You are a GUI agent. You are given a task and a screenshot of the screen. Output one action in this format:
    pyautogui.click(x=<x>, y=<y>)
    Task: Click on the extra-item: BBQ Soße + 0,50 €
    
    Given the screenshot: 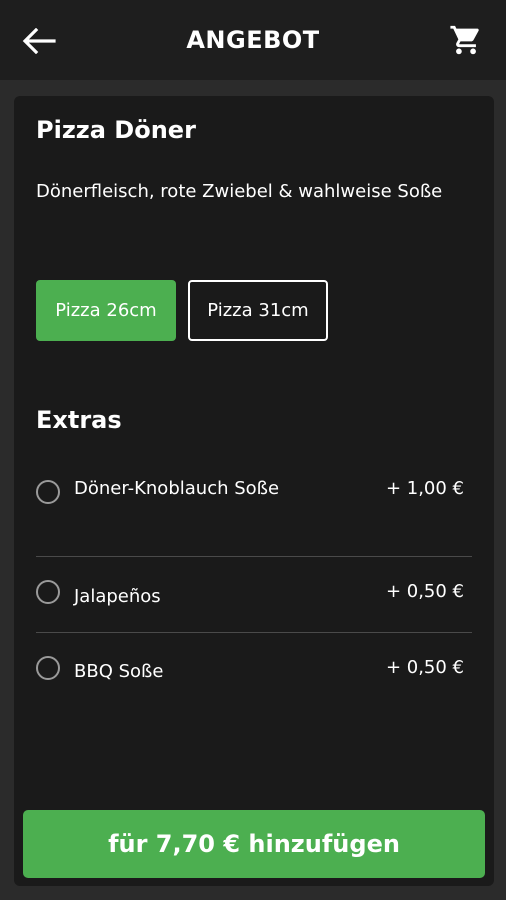 What is the action you would take?
    pyautogui.click(x=254, y=671)
    